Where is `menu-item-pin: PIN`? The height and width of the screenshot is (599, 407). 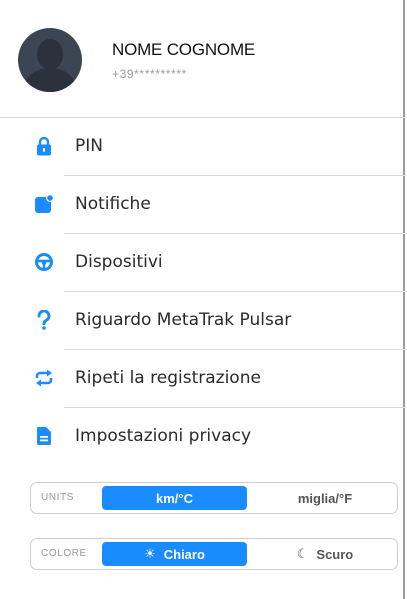
menu-item-pin: PIN is located at coordinates (202, 147).